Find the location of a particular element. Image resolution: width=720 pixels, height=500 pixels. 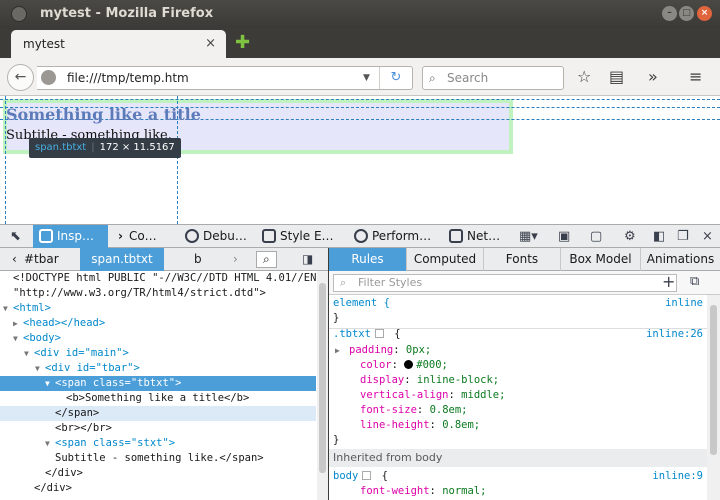

markup-search-icon: ⌕ is located at coordinates (266, 259).